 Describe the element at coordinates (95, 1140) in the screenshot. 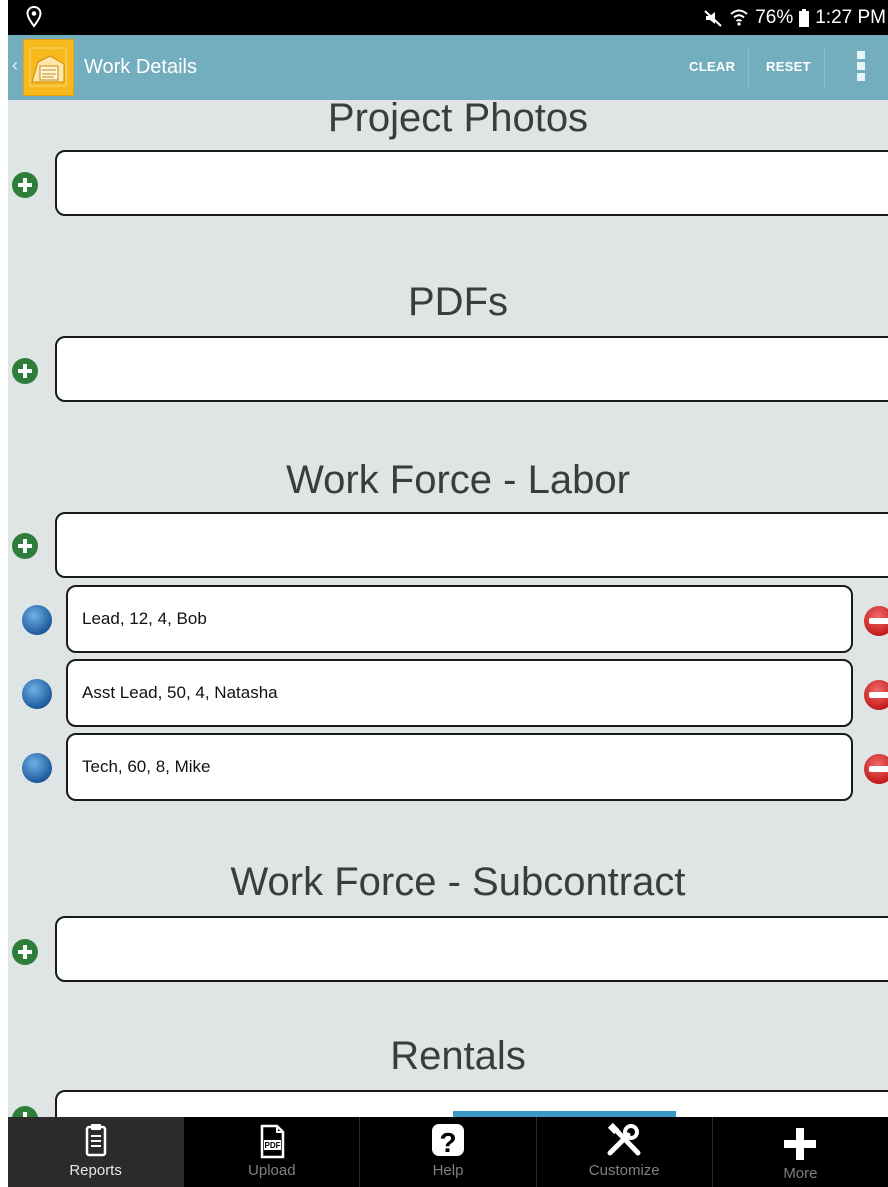

I see `clipboard-icon` at that location.